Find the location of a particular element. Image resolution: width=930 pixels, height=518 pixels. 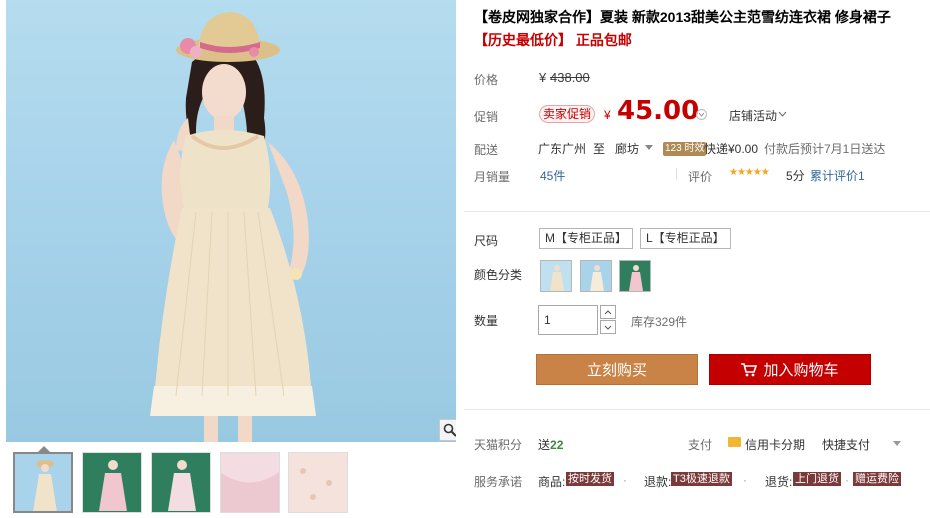

currency-symbol-current: ¥ is located at coordinates (607, 115).